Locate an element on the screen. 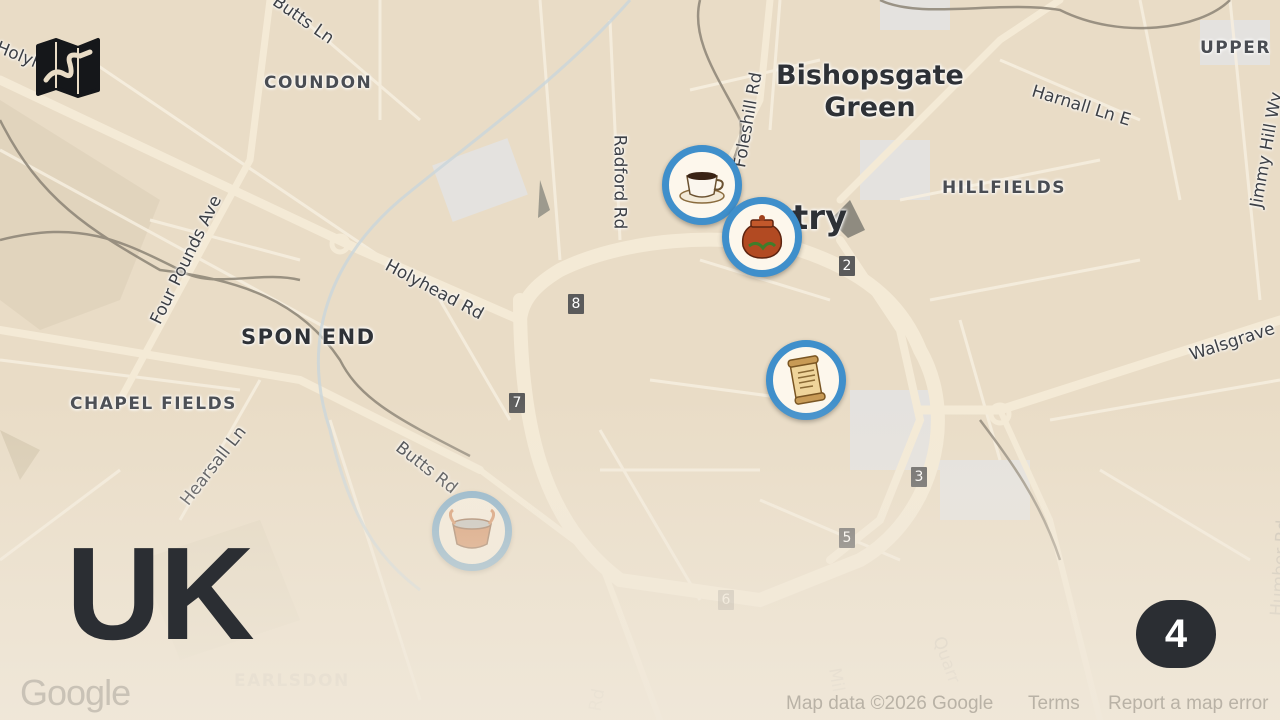 The width and height of the screenshot is (1280, 720). junction-marker: 6 is located at coordinates (726, 600).